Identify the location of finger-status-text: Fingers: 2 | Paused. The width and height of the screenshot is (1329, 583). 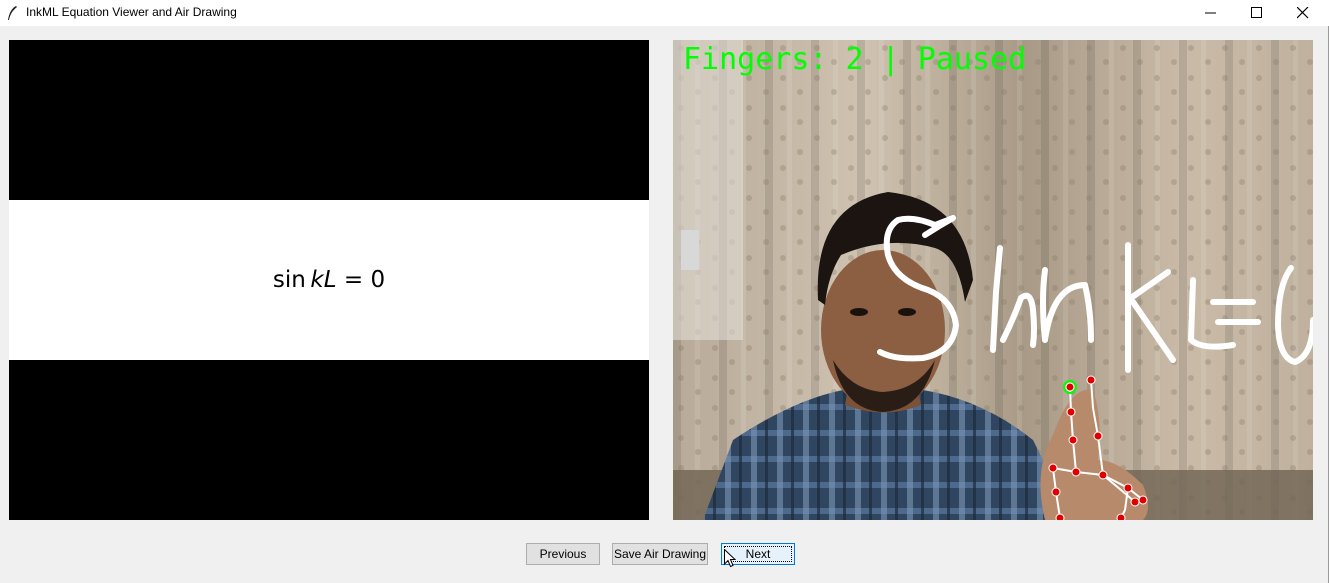
(855, 59).